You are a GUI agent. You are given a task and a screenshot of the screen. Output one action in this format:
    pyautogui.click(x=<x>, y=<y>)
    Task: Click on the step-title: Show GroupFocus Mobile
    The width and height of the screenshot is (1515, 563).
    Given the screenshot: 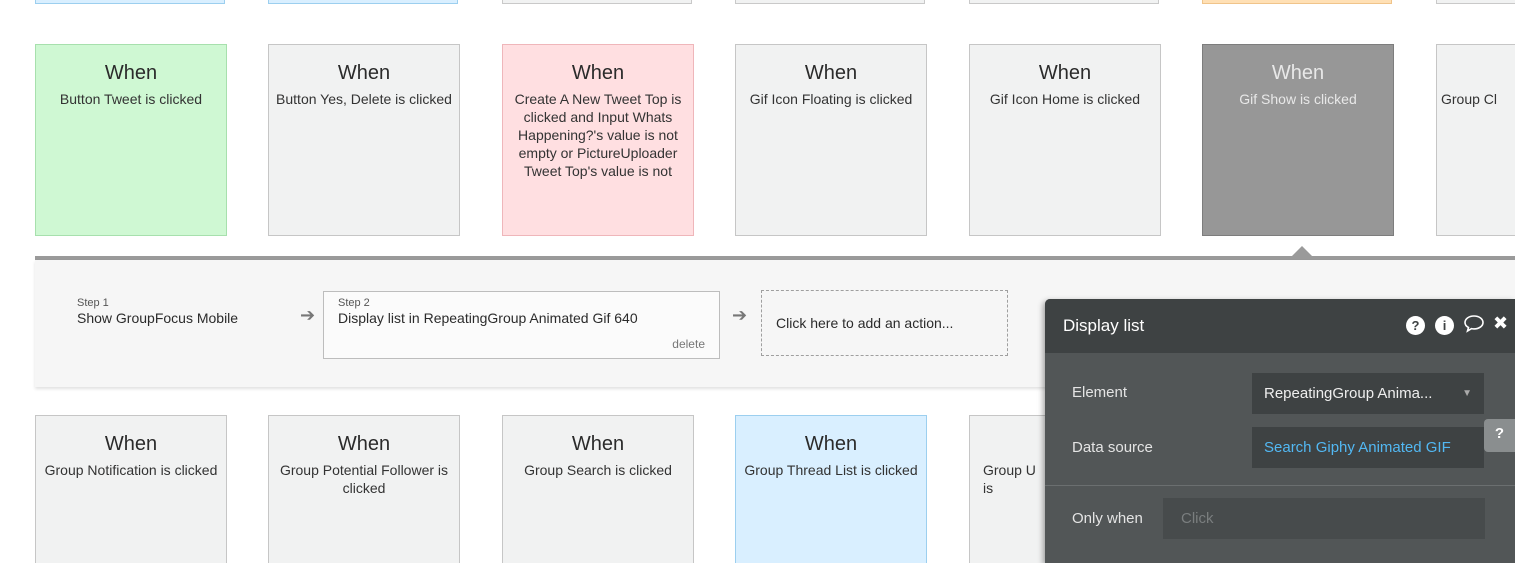 What is the action you would take?
    pyautogui.click(x=158, y=318)
    